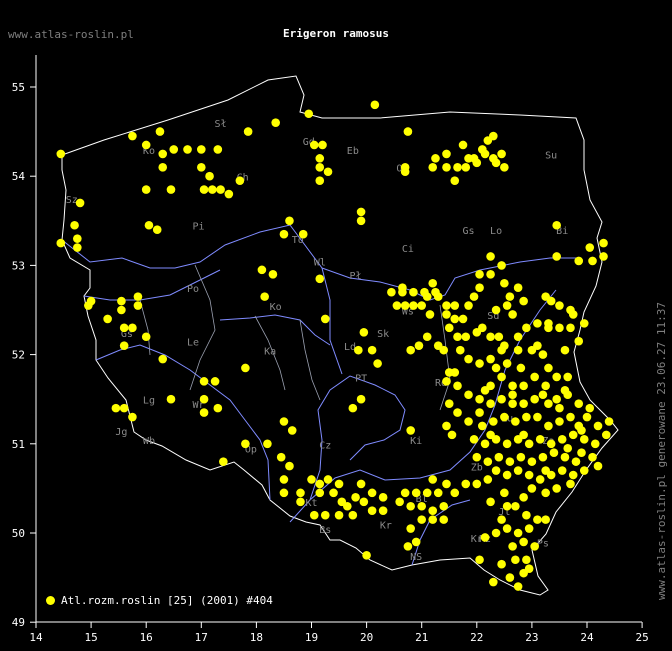 This screenshot has height=651, width=672. I want to click on region-label: Sk, so click(383, 334).